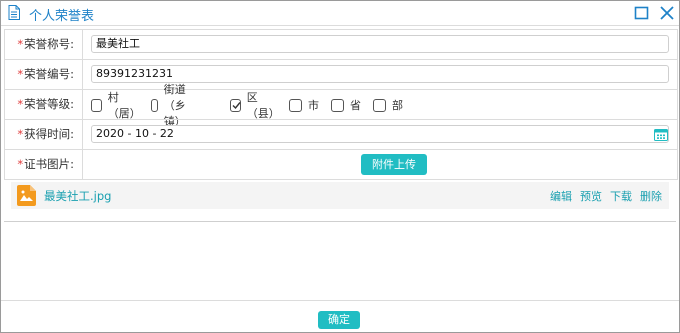 The width and height of the screenshot is (680, 333). Describe the element at coordinates (642, 13) in the screenshot. I see `maximize-icon` at that location.